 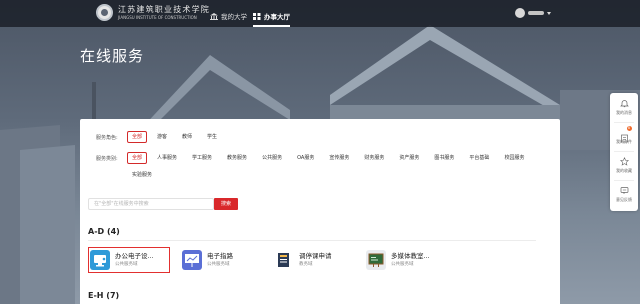 I want to click on service-card-e-guide: 电子指路 公共服务域, so click(x=221, y=260).